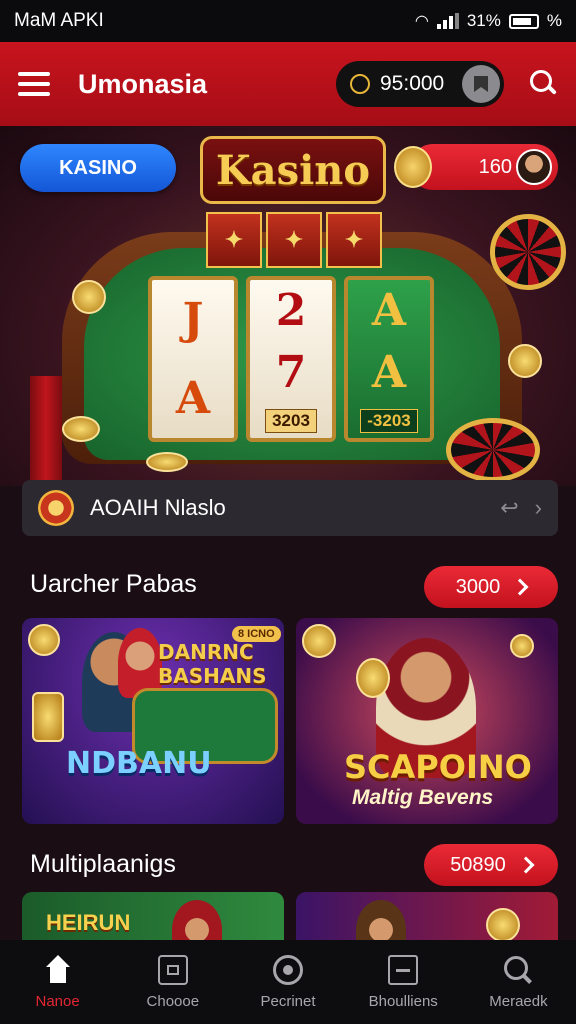  What do you see at coordinates (412, 83) in the screenshot?
I see `balance-value: 95:000` at bounding box center [412, 83].